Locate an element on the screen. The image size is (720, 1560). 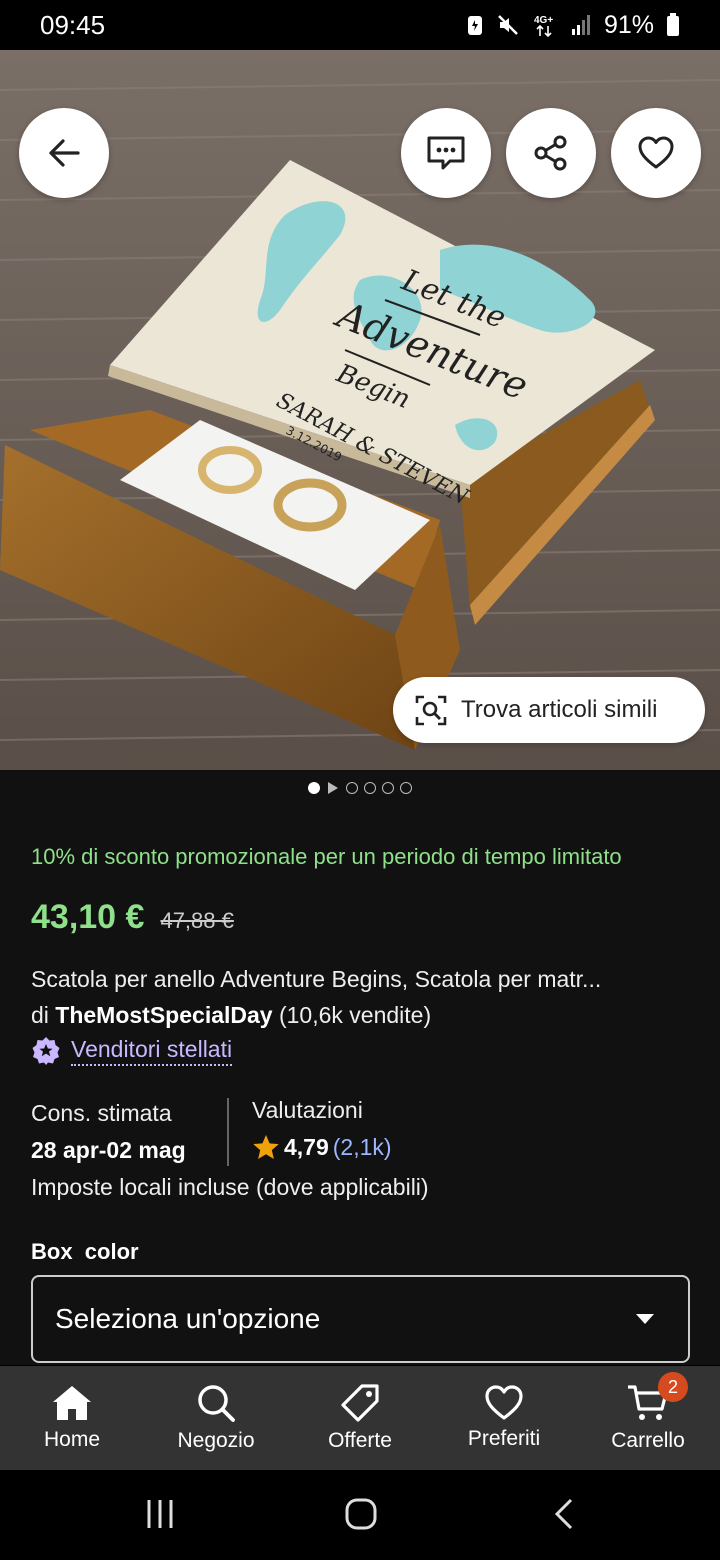
status-bar: 09:45 4G+ 91% is located at coordinates (360, 25).